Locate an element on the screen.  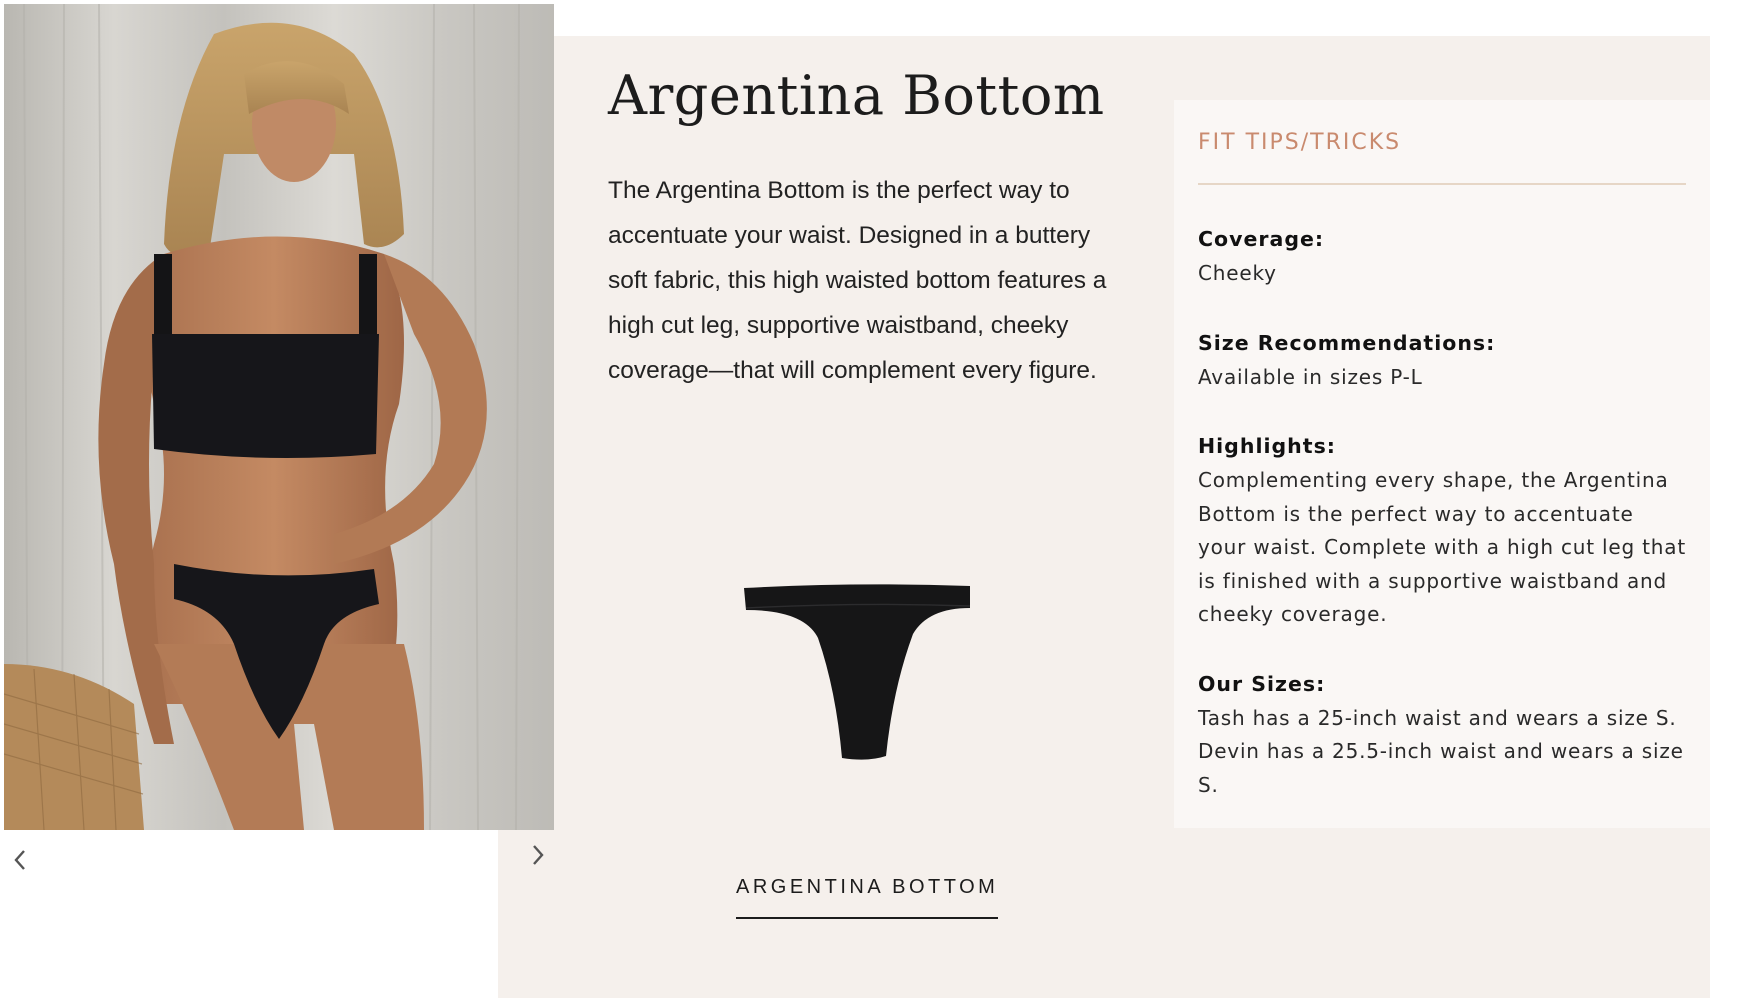
bikini-bottom-image is located at coordinates (857, 672).